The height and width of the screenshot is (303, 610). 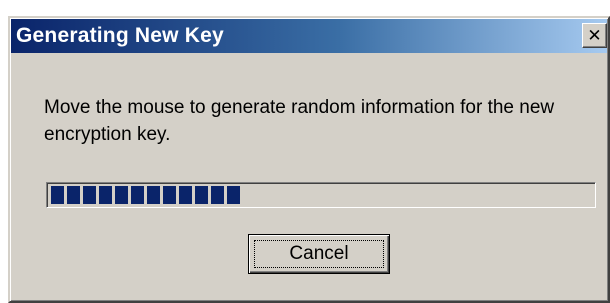 What do you see at coordinates (309, 36) in the screenshot?
I see `title-bar: Generating New Key ✕` at bounding box center [309, 36].